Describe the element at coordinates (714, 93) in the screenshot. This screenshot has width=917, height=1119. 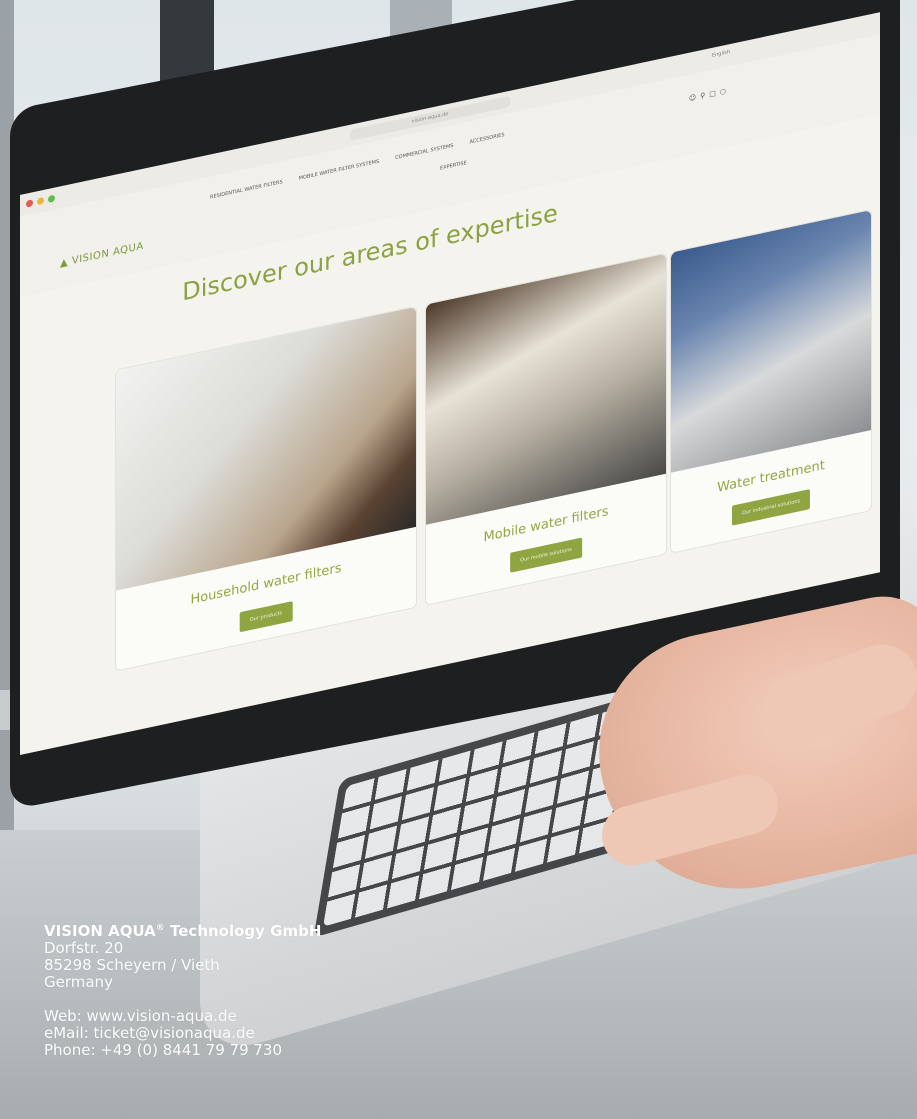
I see `cart-icon: □` at that location.